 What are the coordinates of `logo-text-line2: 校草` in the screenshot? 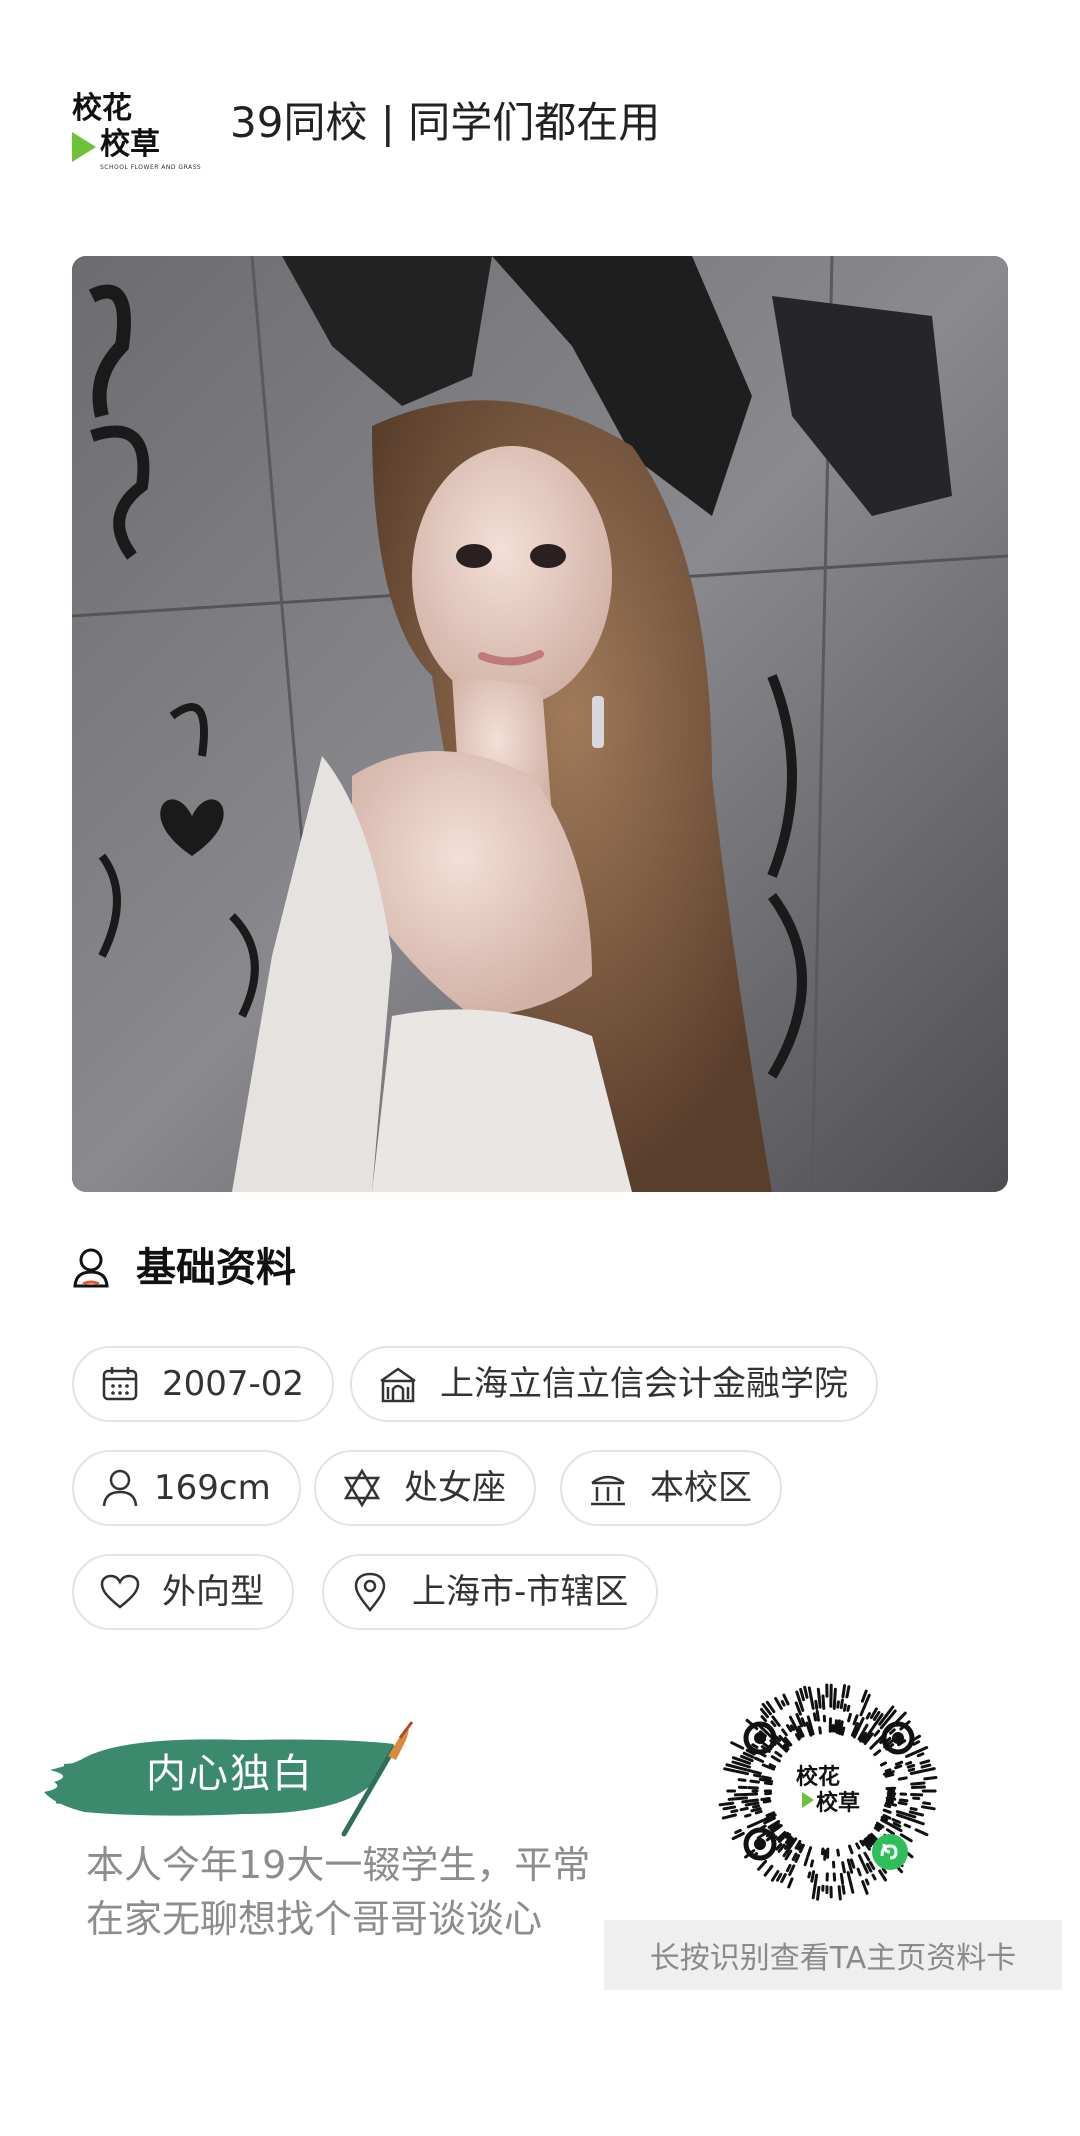 It's located at (130, 144).